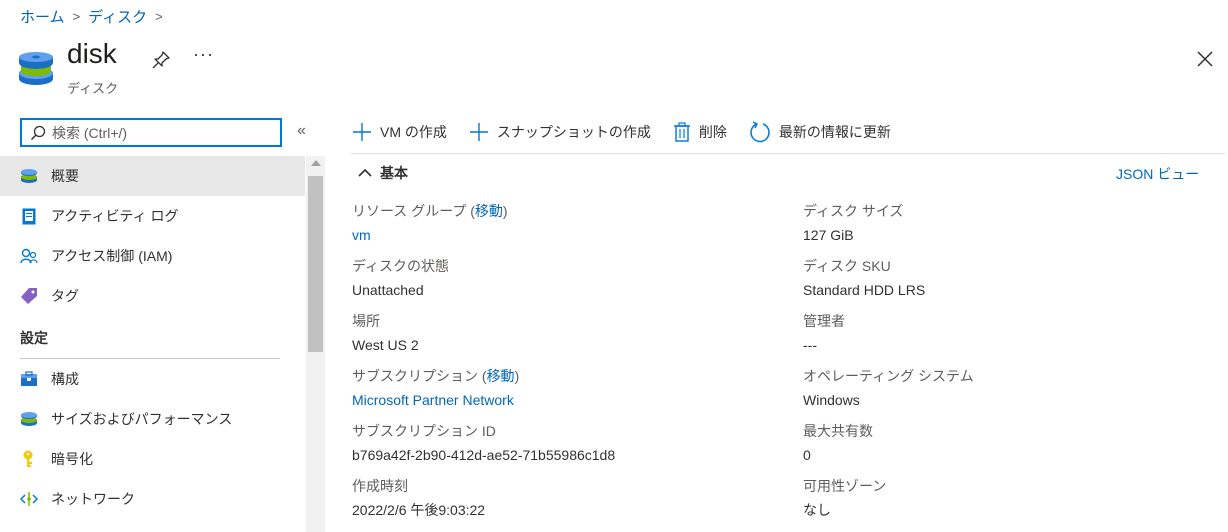 The width and height of the screenshot is (1228, 532). I want to click on property-label: 作成時刻, so click(380, 486).